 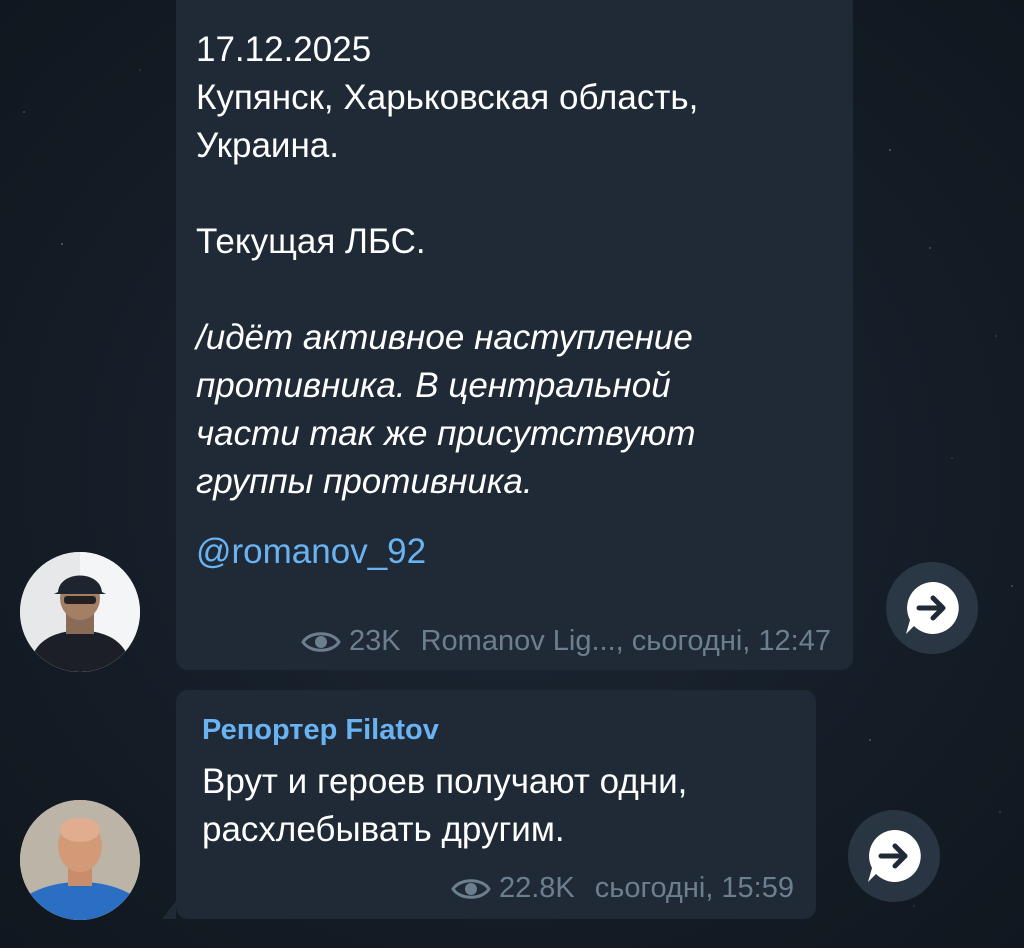 What do you see at coordinates (498, 730) in the screenshot?
I see `sender-name: Репортер Filatov` at bounding box center [498, 730].